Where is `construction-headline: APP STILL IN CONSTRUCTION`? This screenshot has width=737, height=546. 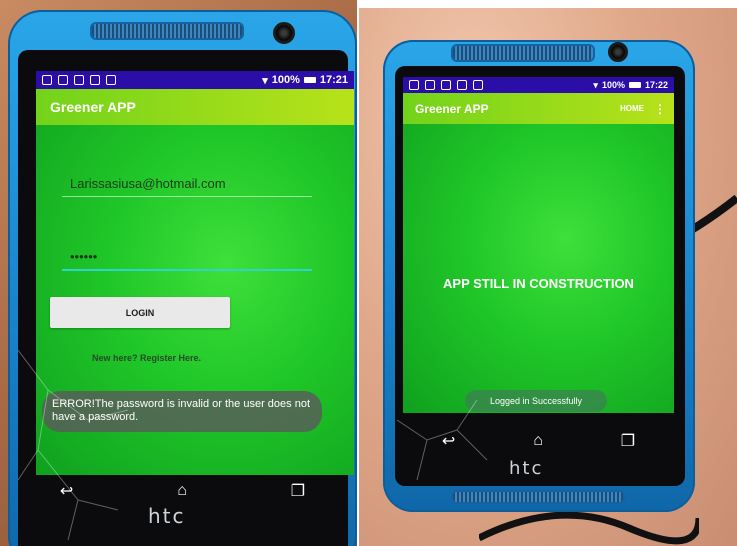 construction-headline: APP STILL IN CONSTRUCTION is located at coordinates (538, 283).